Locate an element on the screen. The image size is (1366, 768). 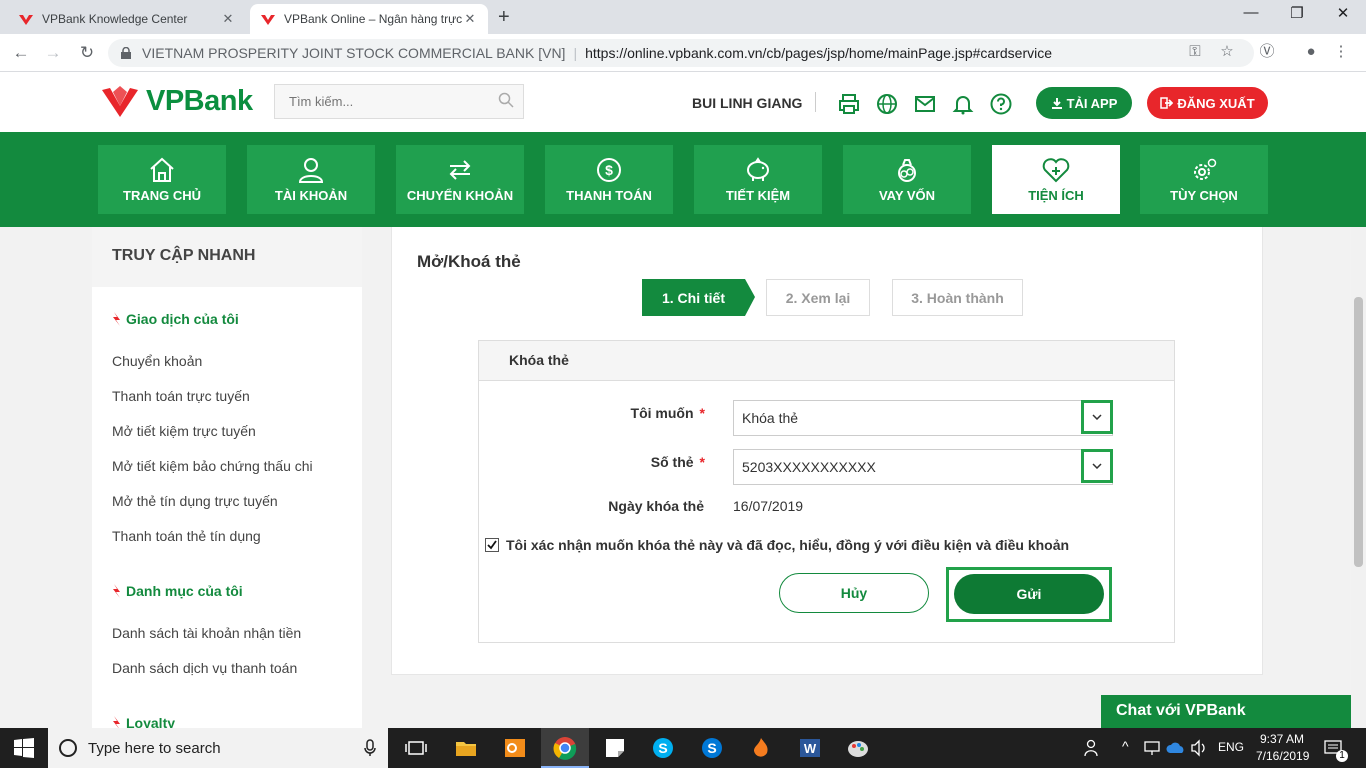
loan-icon is located at coordinates (907, 170).